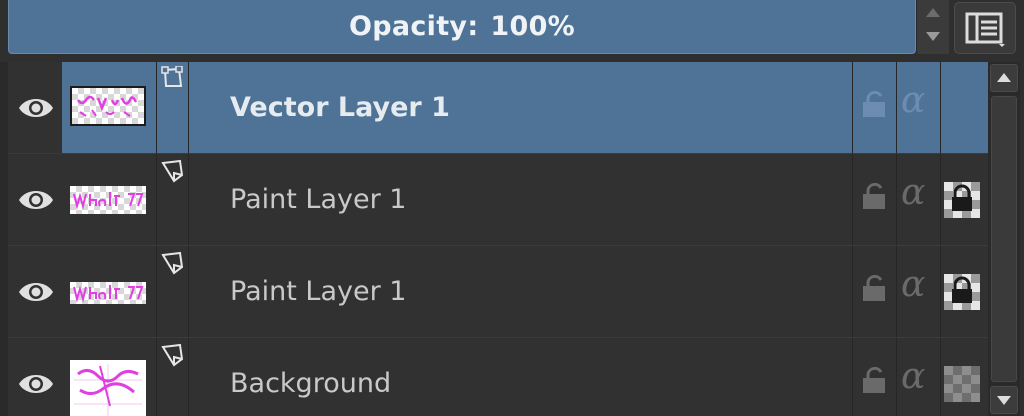 This screenshot has width=1024, height=416. Describe the element at coordinates (932, 27) in the screenshot. I see `opacity-spinbox-buttons` at that location.